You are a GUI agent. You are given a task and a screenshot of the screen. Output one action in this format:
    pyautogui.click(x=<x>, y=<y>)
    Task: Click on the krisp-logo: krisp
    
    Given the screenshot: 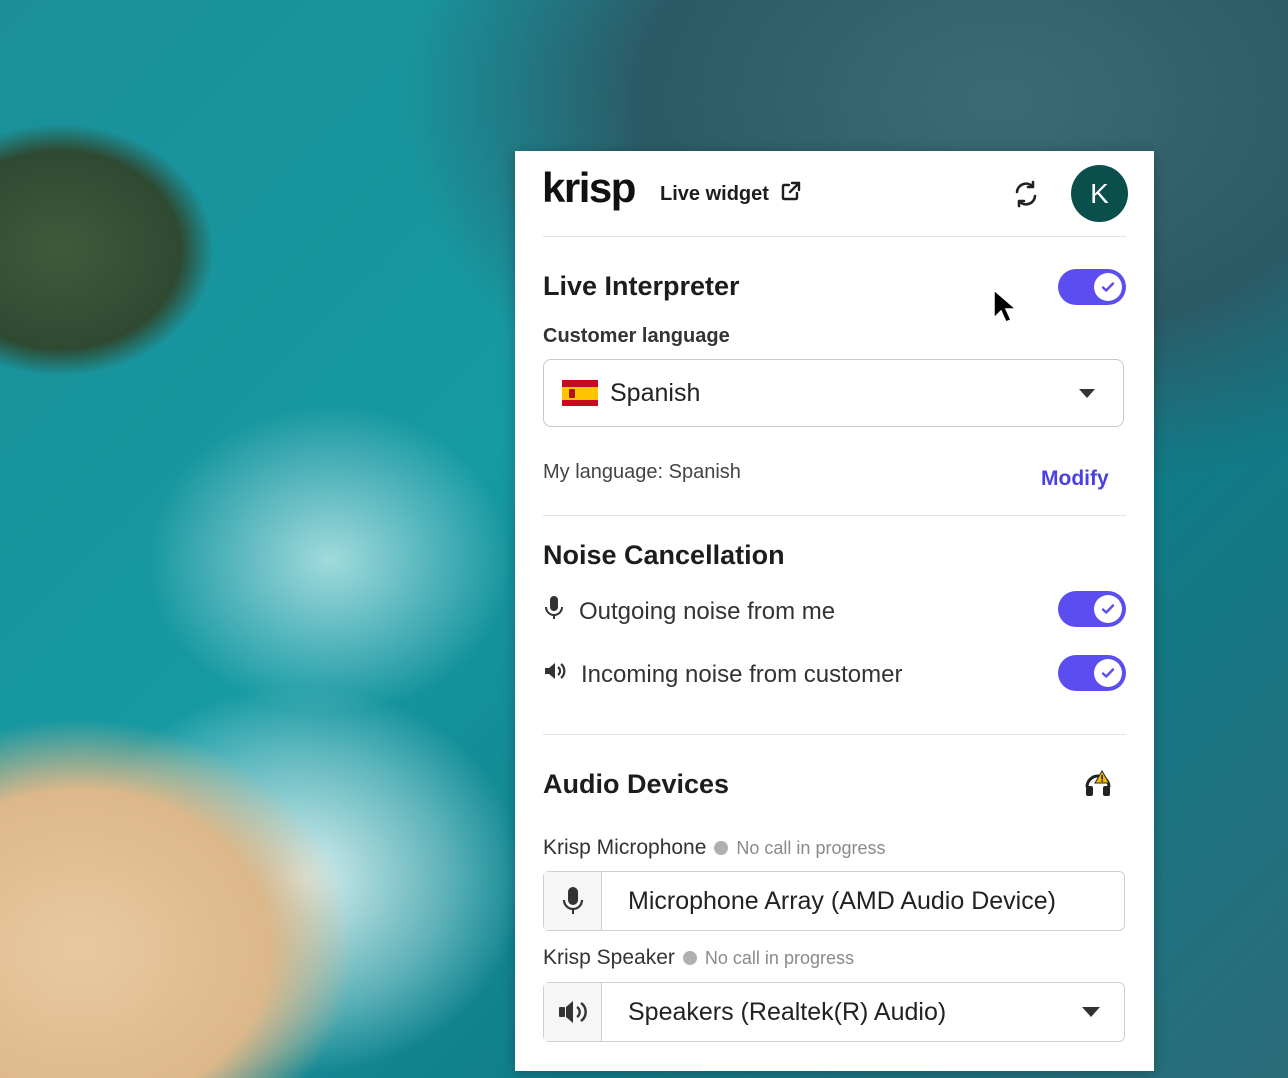 What is the action you would take?
    pyautogui.click(x=589, y=187)
    